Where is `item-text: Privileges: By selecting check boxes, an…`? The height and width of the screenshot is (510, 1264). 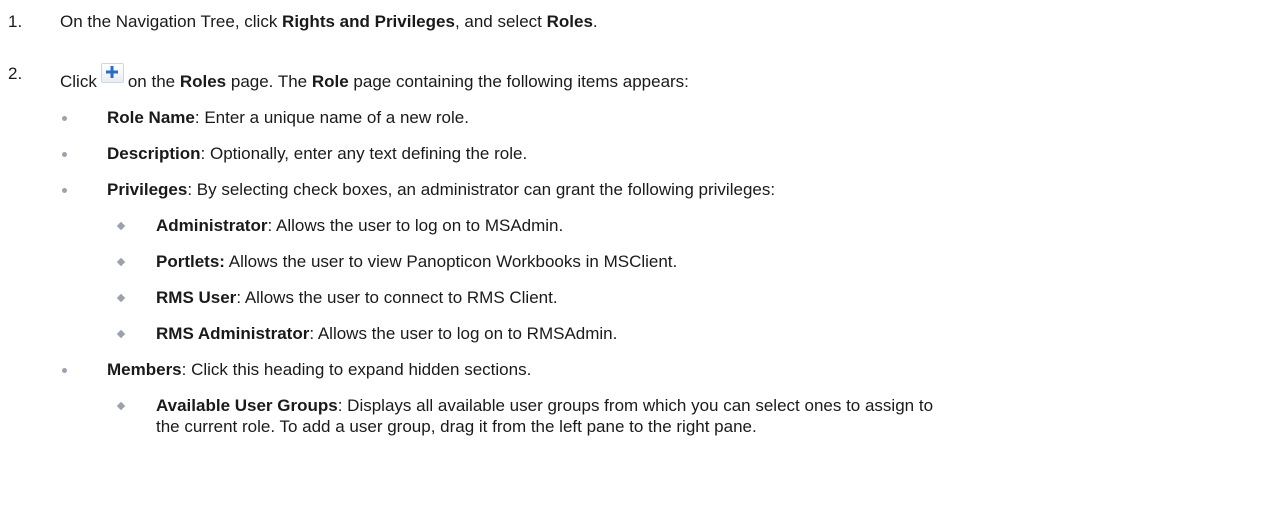
item-text: Privileges: By selecting check boxes, an… is located at coordinates (441, 190).